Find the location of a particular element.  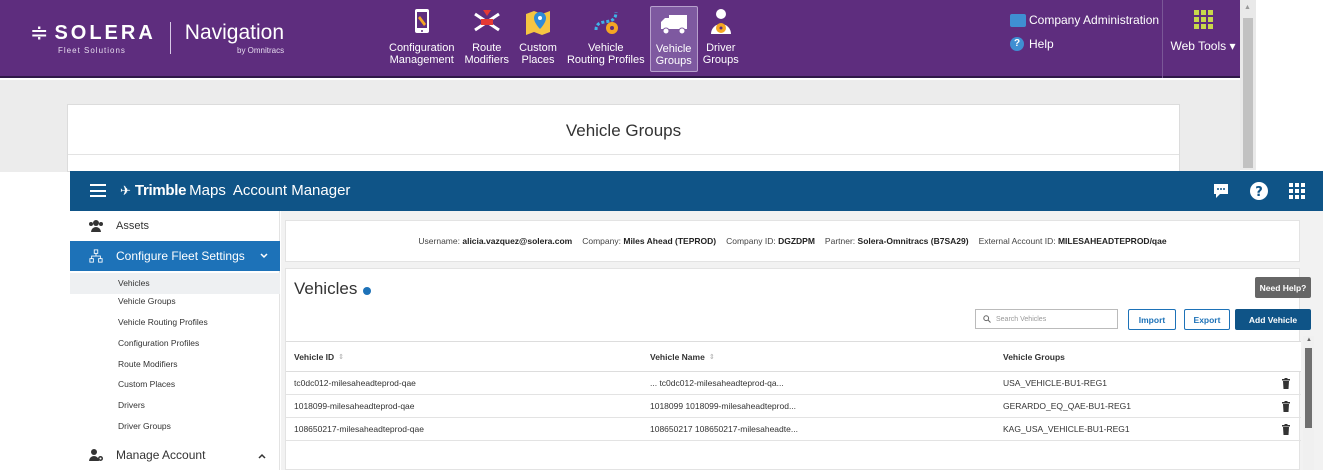

chat-icon is located at coordinates (1221, 191).